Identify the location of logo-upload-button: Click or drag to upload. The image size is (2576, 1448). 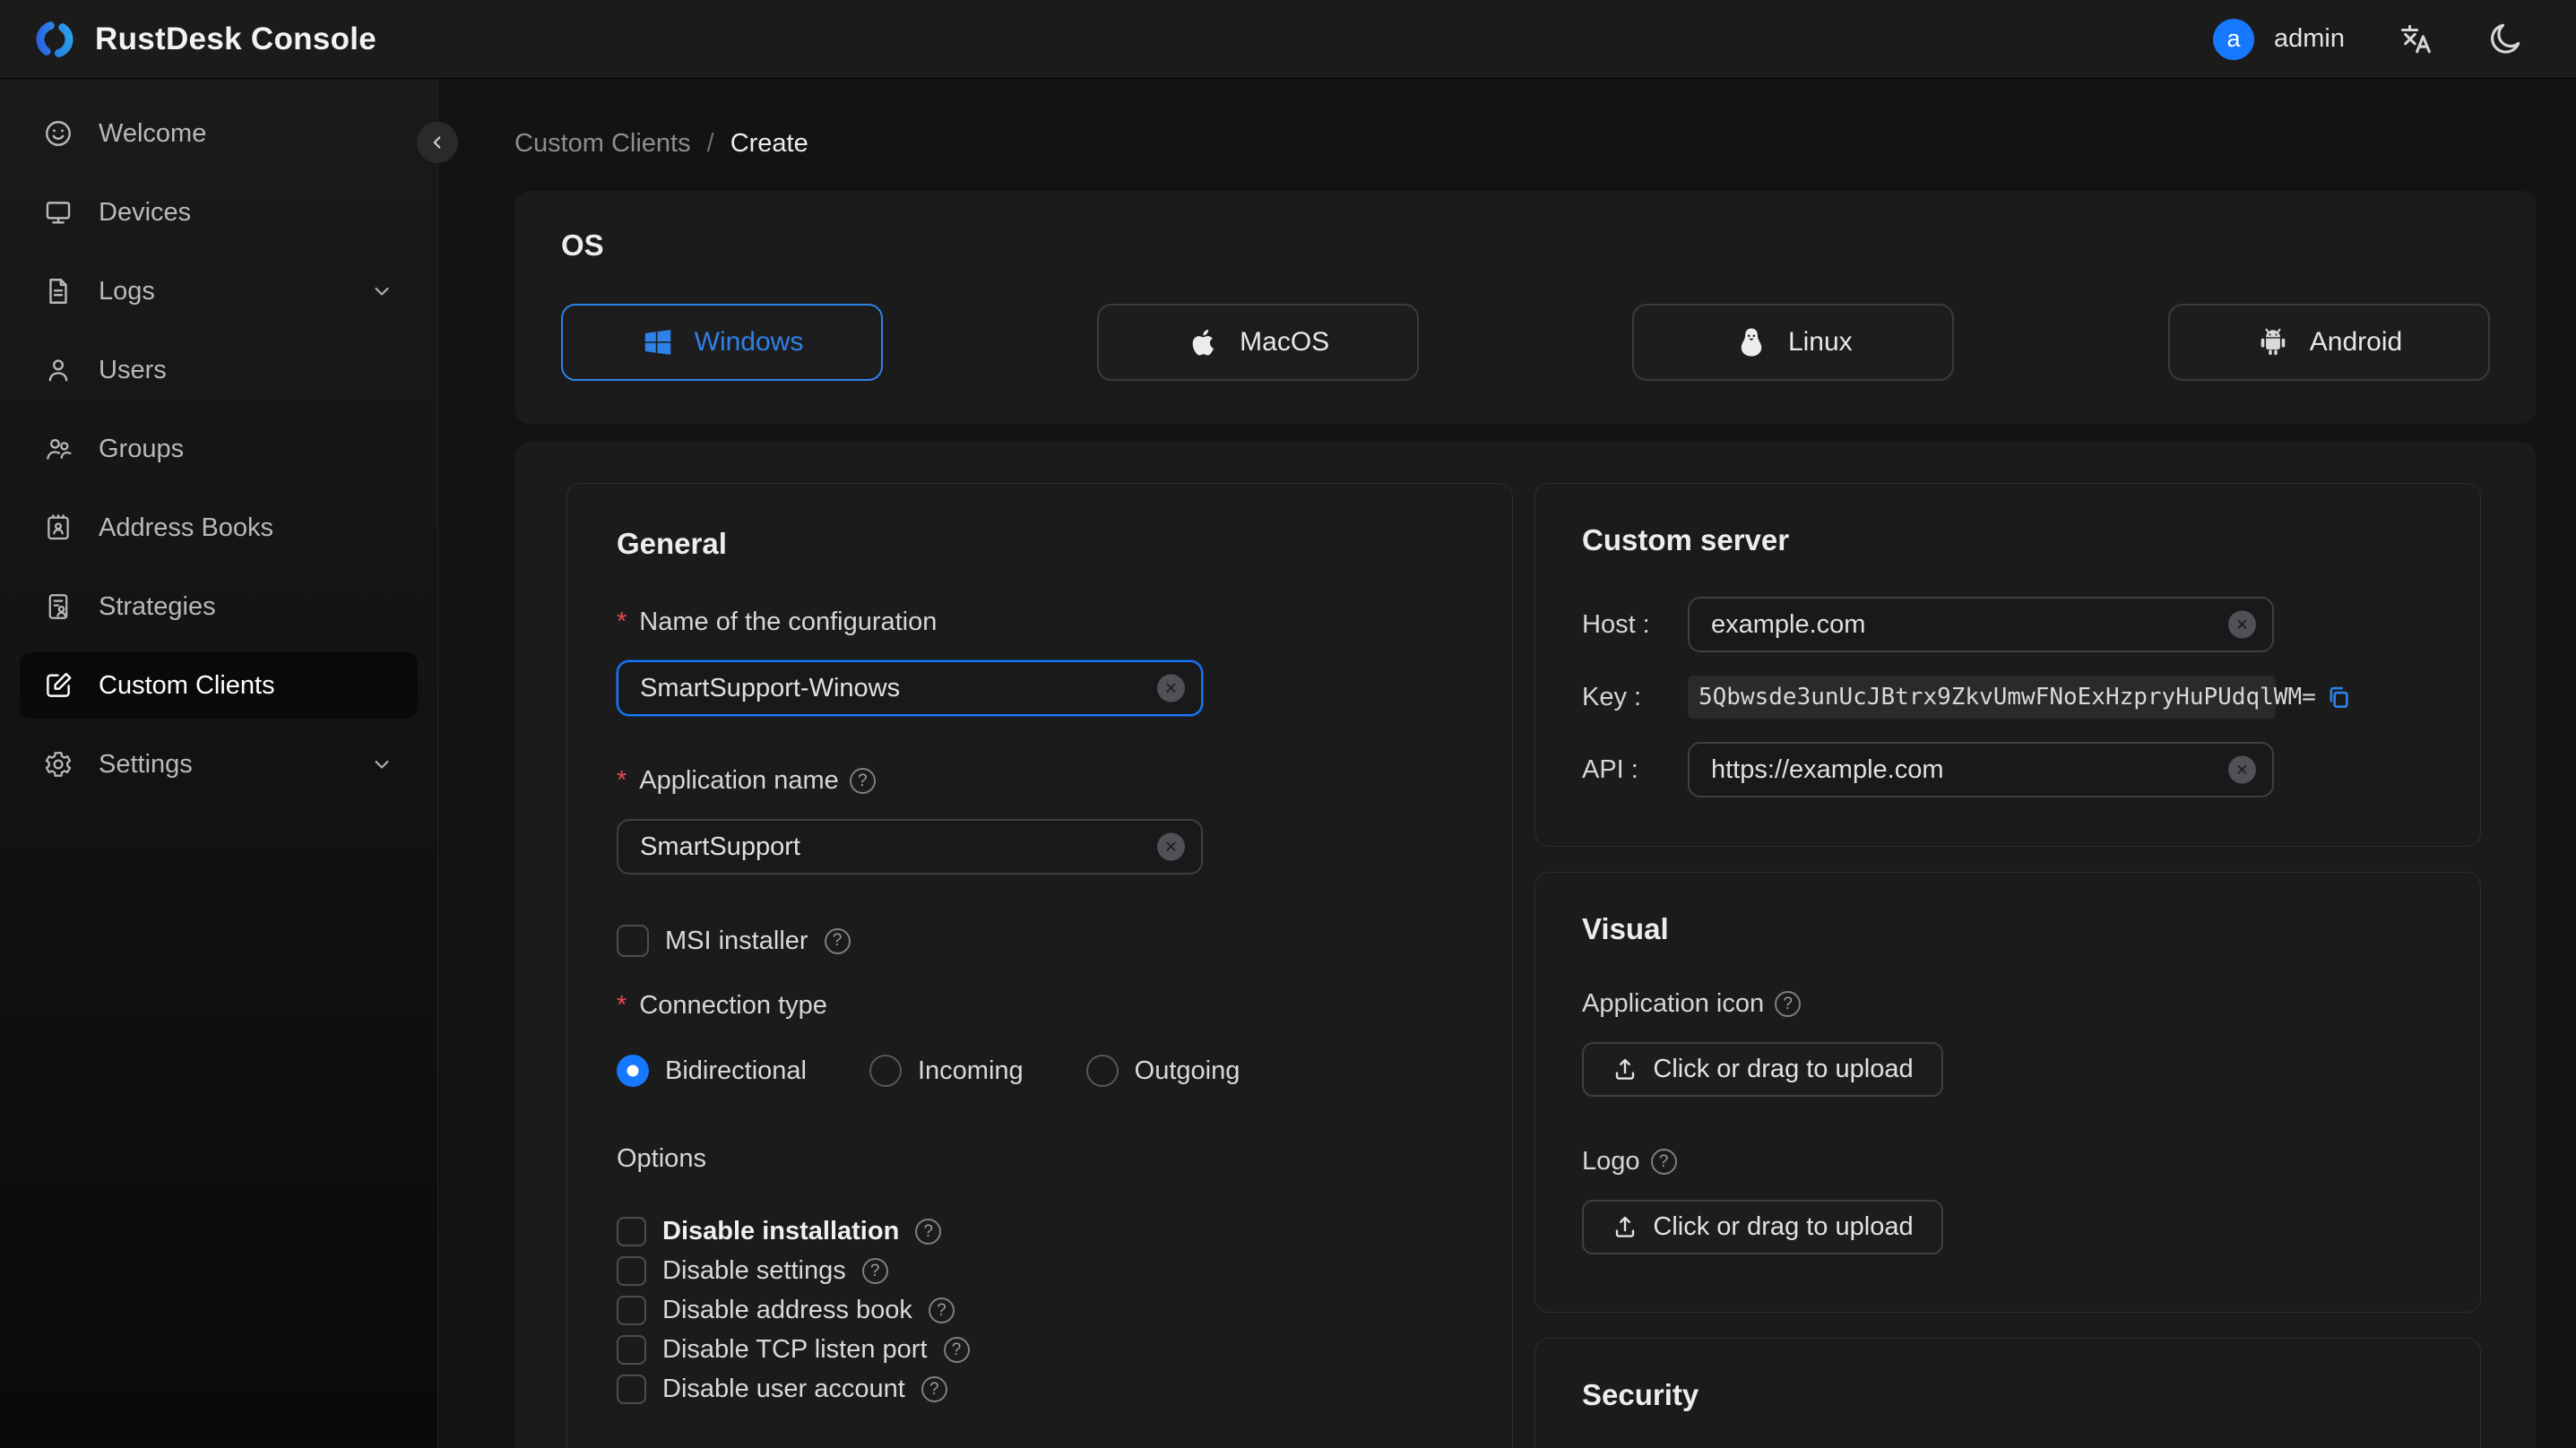
(1762, 1227).